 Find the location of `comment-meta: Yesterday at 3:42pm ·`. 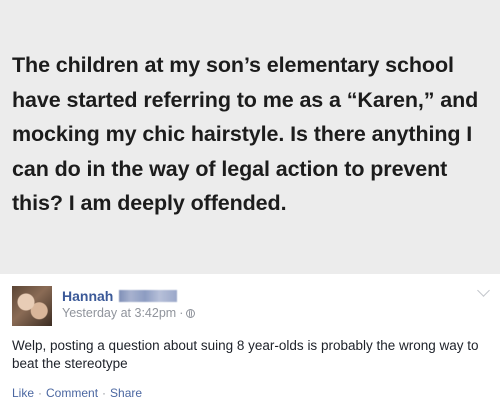

comment-meta: Yesterday at 3:42pm · is located at coordinates (129, 313).